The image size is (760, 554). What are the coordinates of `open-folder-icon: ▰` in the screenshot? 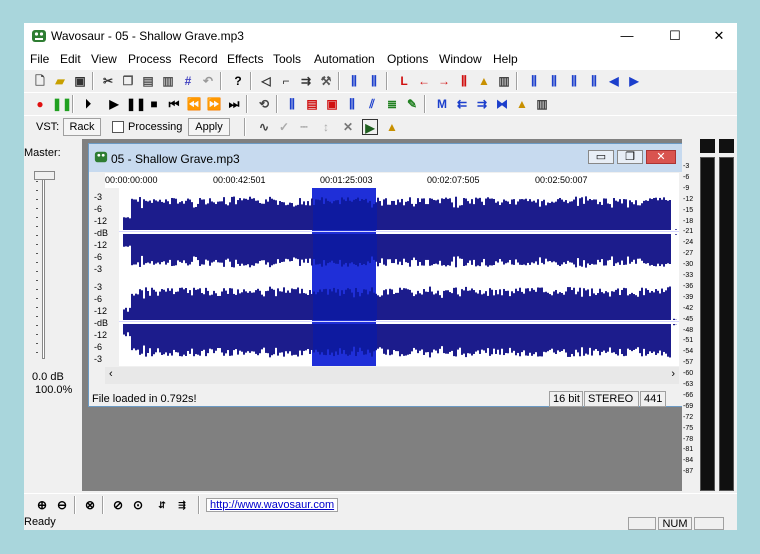 It's located at (60, 81).